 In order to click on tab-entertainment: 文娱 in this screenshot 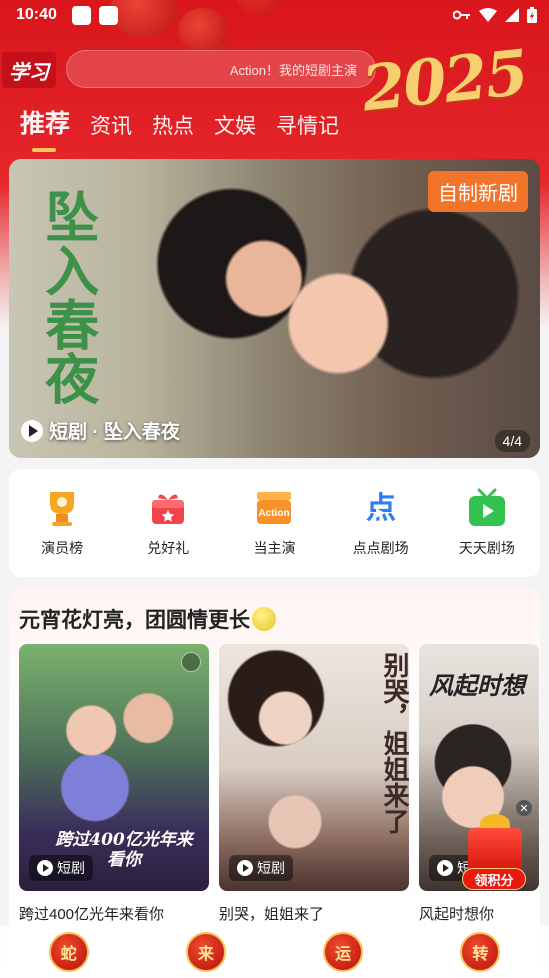, I will do `click(235, 125)`.